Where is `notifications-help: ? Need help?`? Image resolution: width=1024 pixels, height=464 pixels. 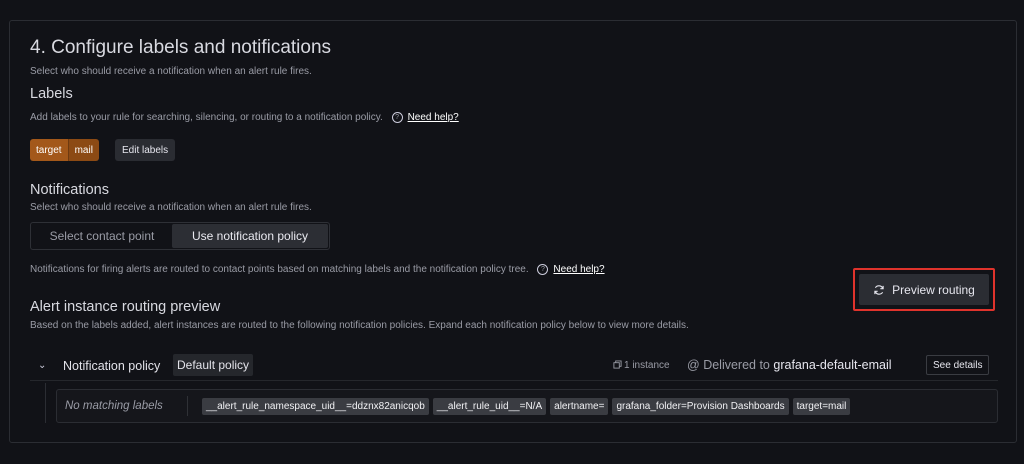 notifications-help: ? Need help? is located at coordinates (571, 269).